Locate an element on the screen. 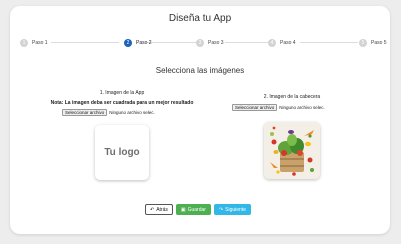  step-number-badge: 1 is located at coordinates (24, 43).